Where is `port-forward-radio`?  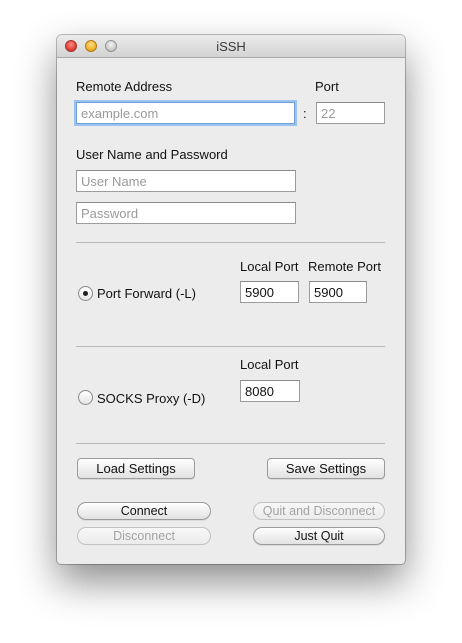 port-forward-radio is located at coordinates (85, 293).